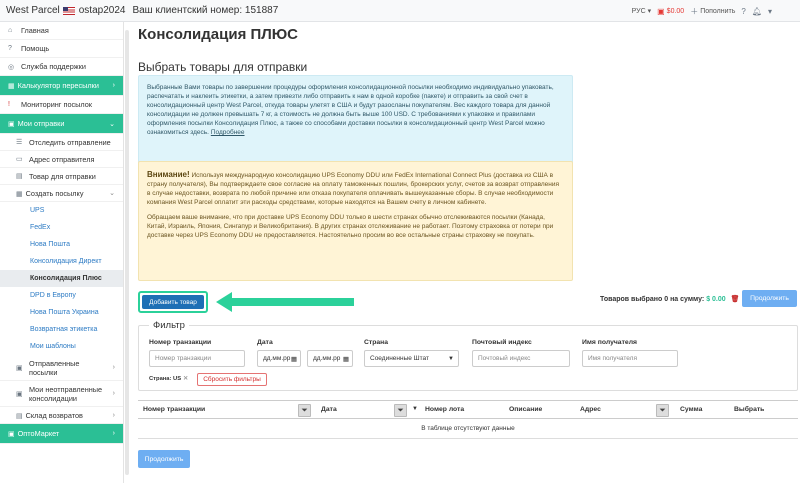 This screenshot has width=800, height=483. What do you see at coordinates (35, 48) in the screenshot?
I see `sidebar-item-label: Помощь` at bounding box center [35, 48].